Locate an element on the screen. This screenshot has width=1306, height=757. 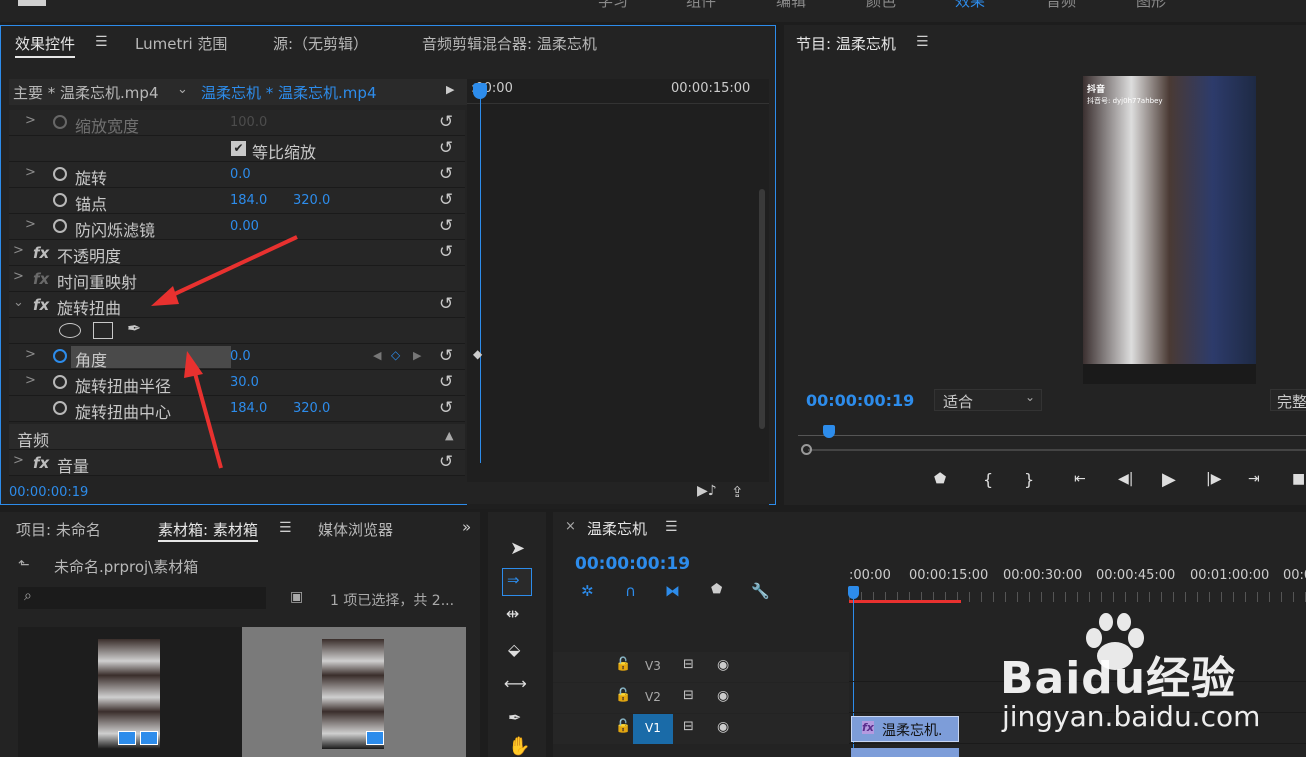
program-title: 节目: 温柔忘机 is located at coordinates (846, 43).